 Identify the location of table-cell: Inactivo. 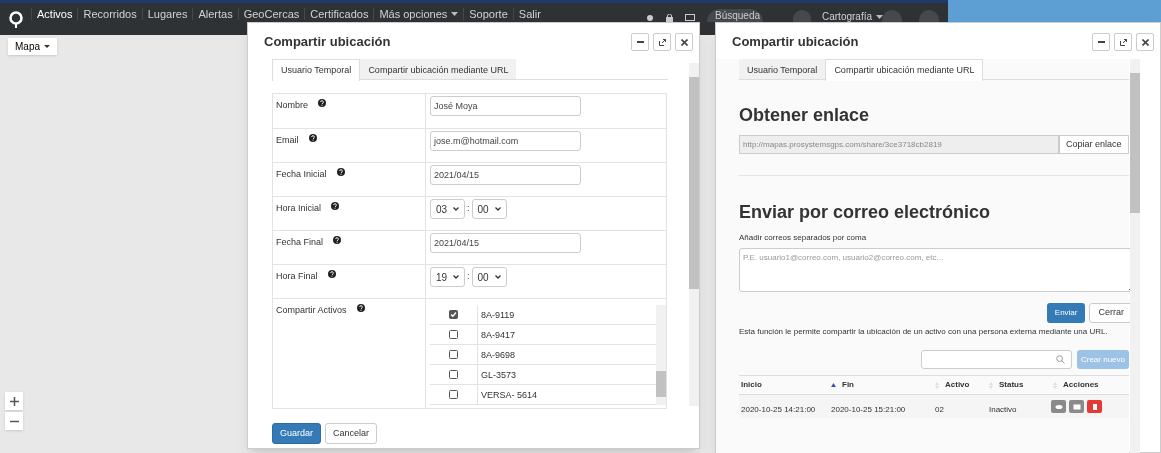
(1003, 409).